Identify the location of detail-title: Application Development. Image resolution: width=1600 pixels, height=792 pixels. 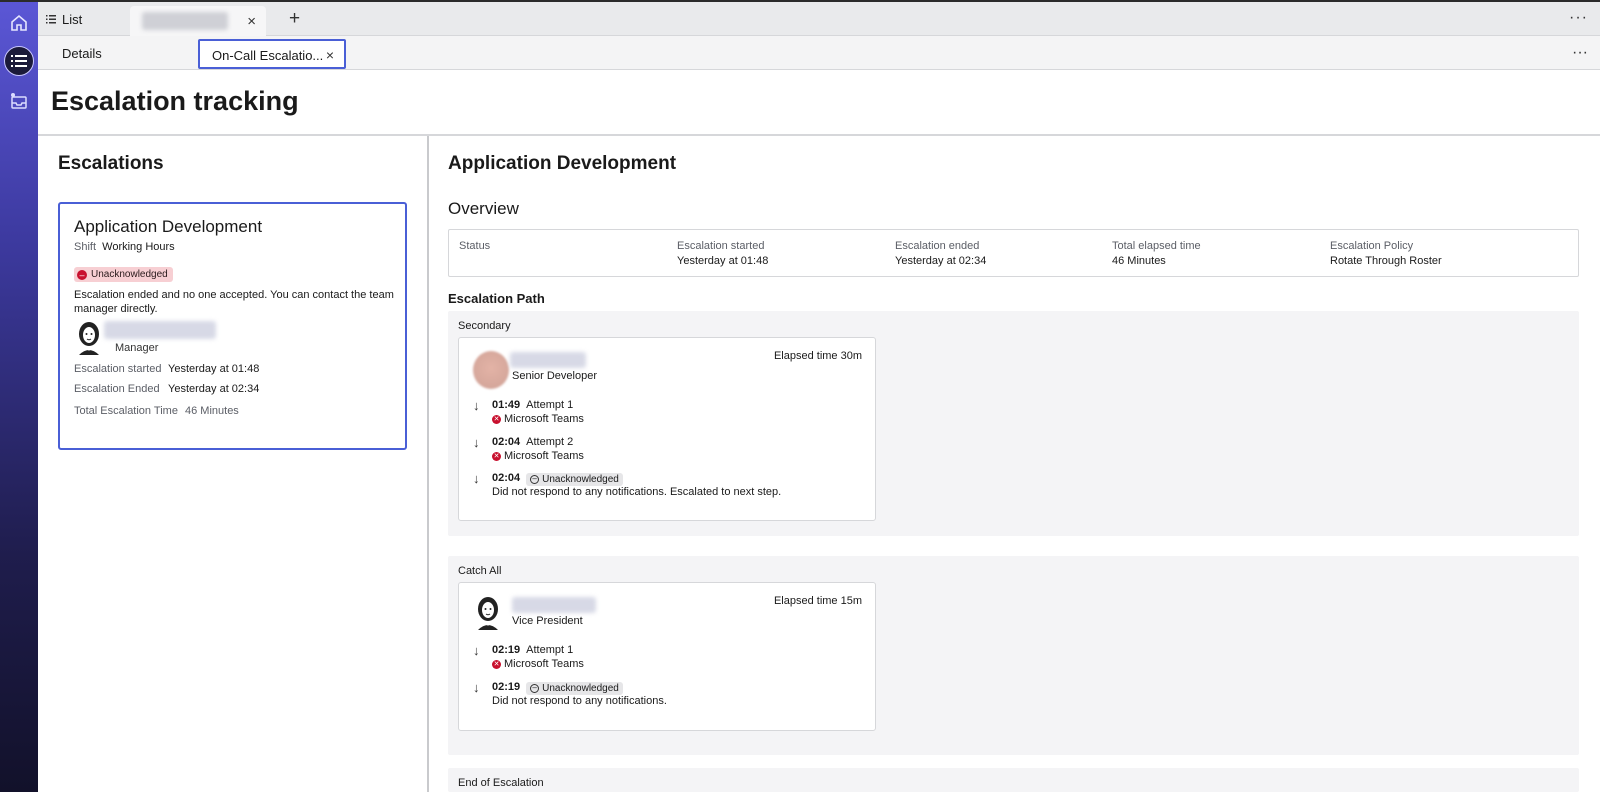
(562, 163).